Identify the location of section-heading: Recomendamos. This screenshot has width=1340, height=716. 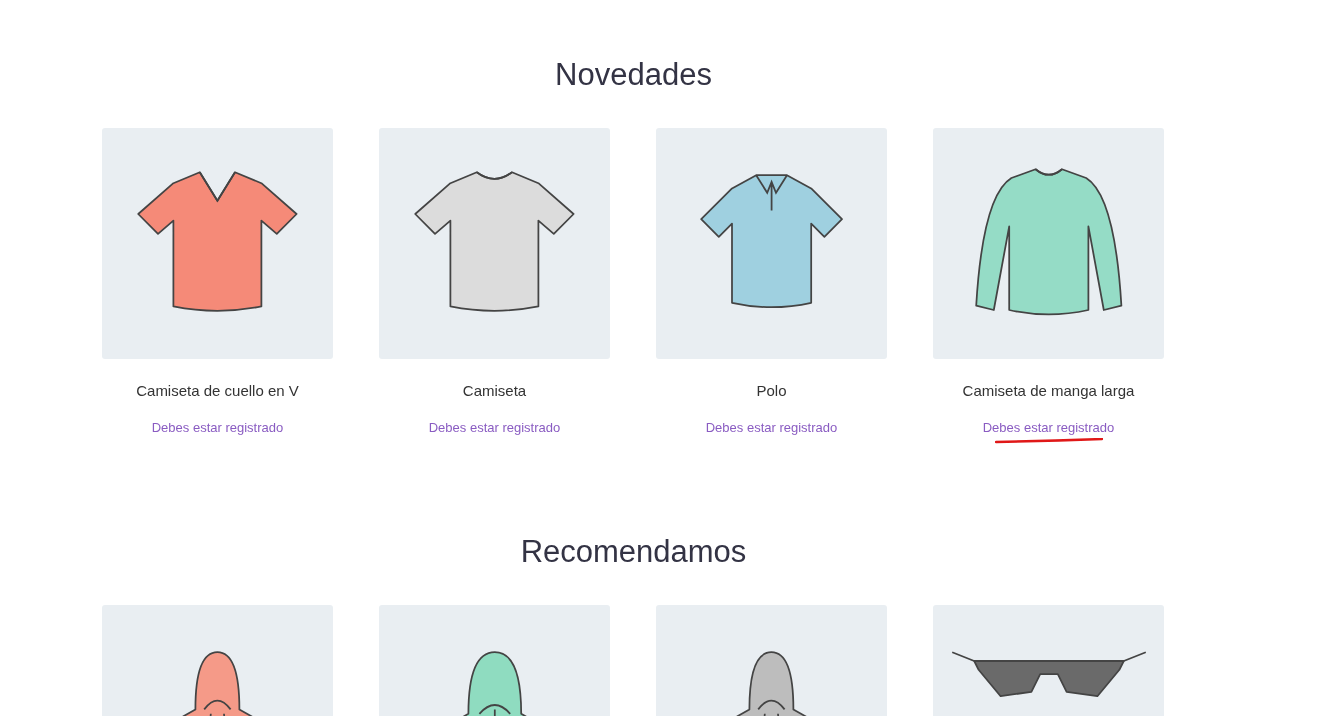
(633, 552).